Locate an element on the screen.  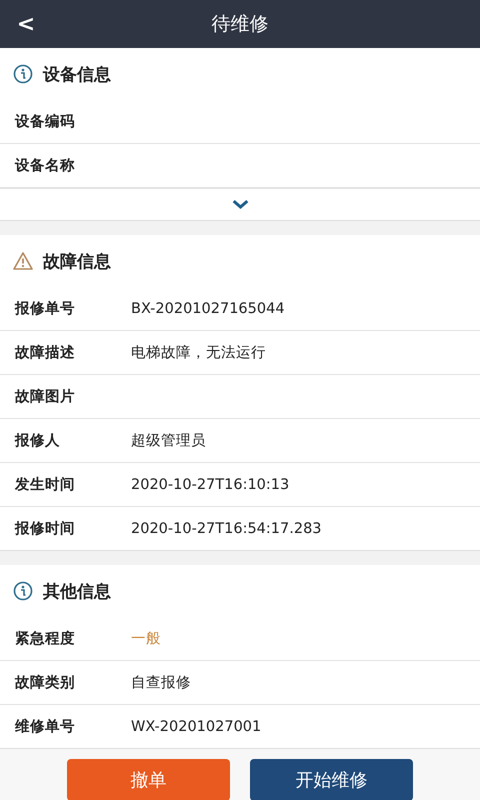
field-label: 发生时间 is located at coordinates (45, 485).